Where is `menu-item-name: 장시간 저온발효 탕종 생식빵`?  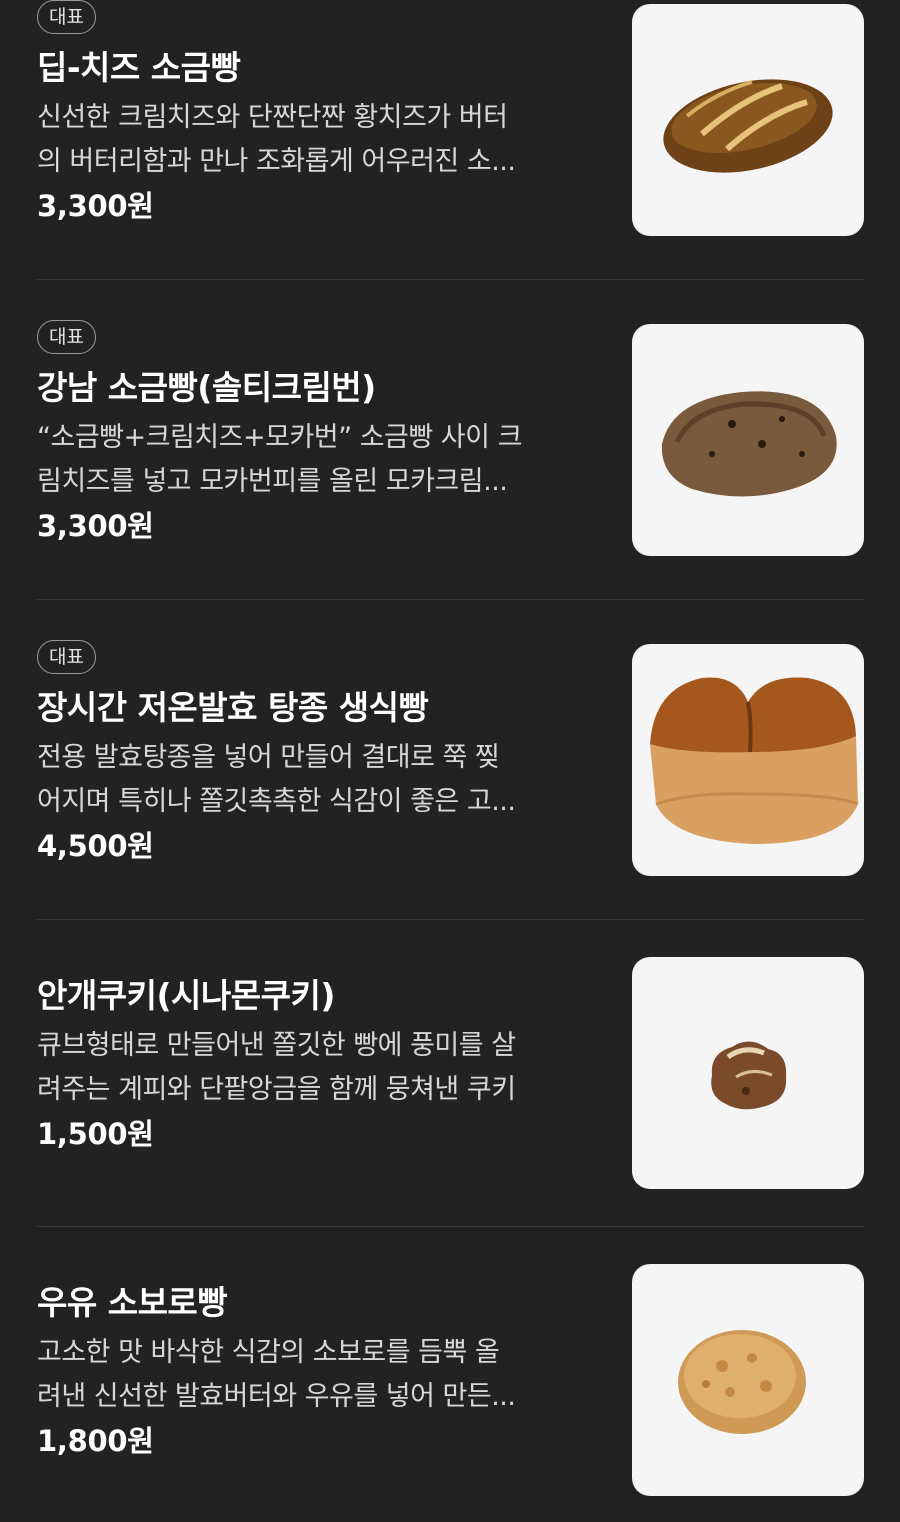 menu-item-name: 장시간 저온발효 탕종 생식빵 is located at coordinates (233, 707).